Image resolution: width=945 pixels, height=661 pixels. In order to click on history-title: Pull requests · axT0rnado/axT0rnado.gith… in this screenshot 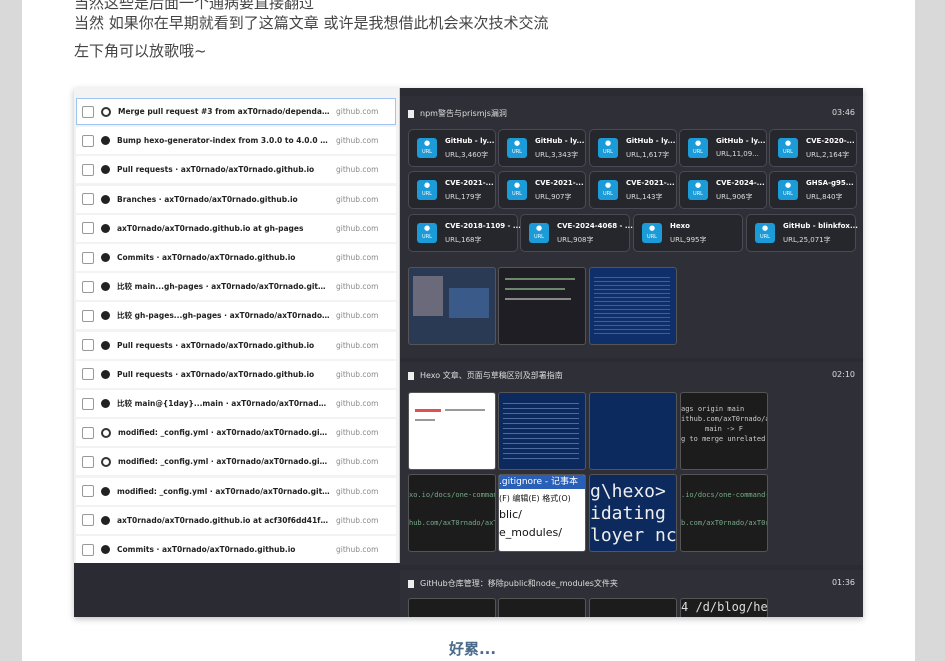, I will do `click(216, 170)`.